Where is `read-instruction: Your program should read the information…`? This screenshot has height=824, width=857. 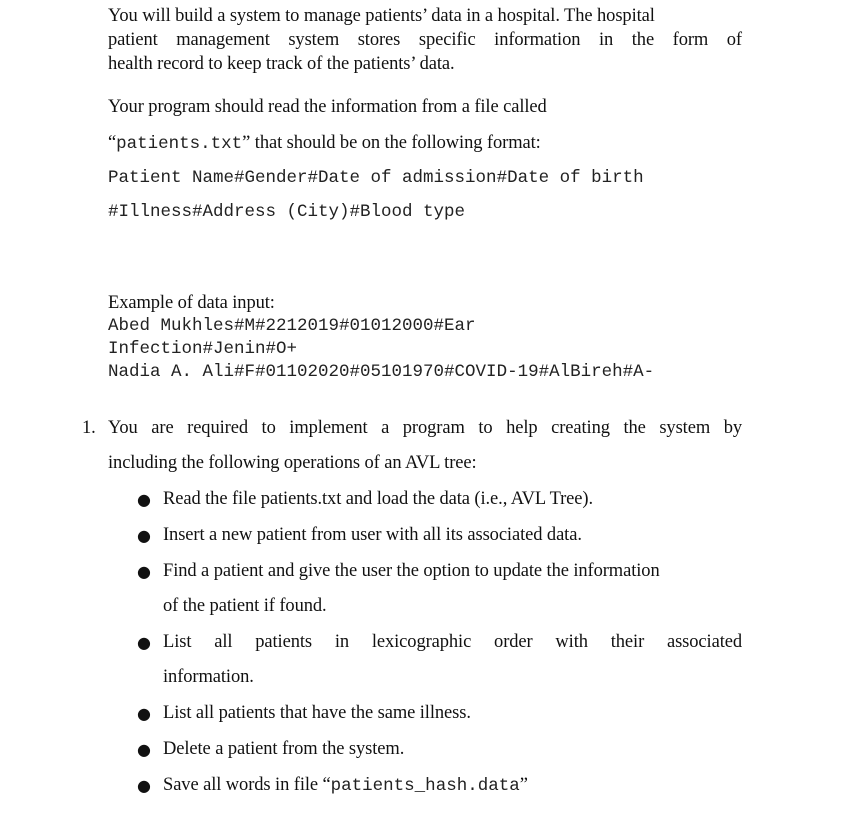
read-instruction: Your program should read the information… is located at coordinates (327, 107).